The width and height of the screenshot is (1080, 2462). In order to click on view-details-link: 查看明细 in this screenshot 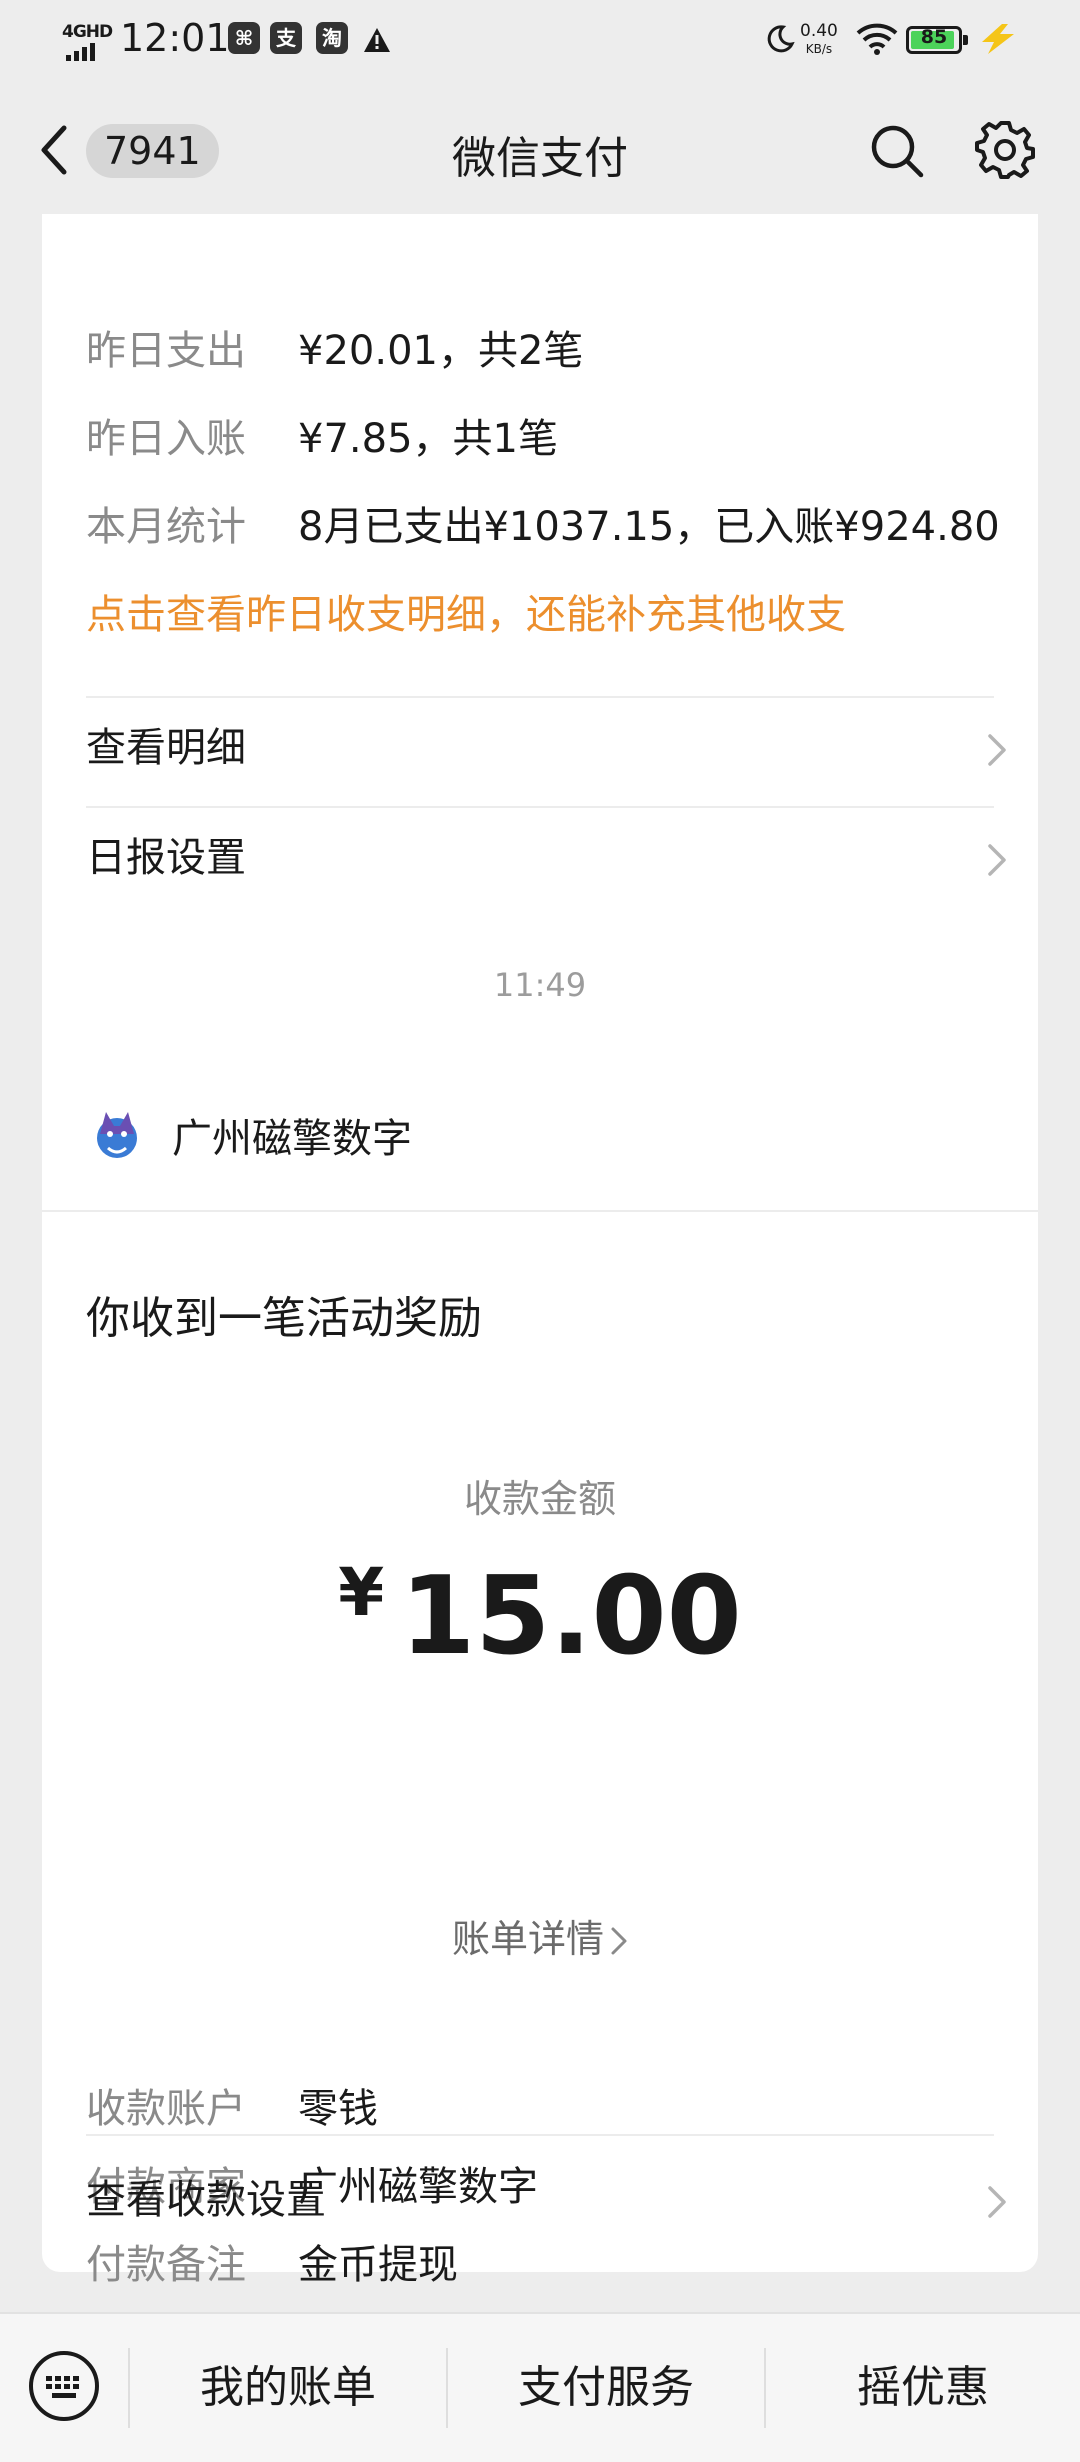, I will do `click(547, 748)`.